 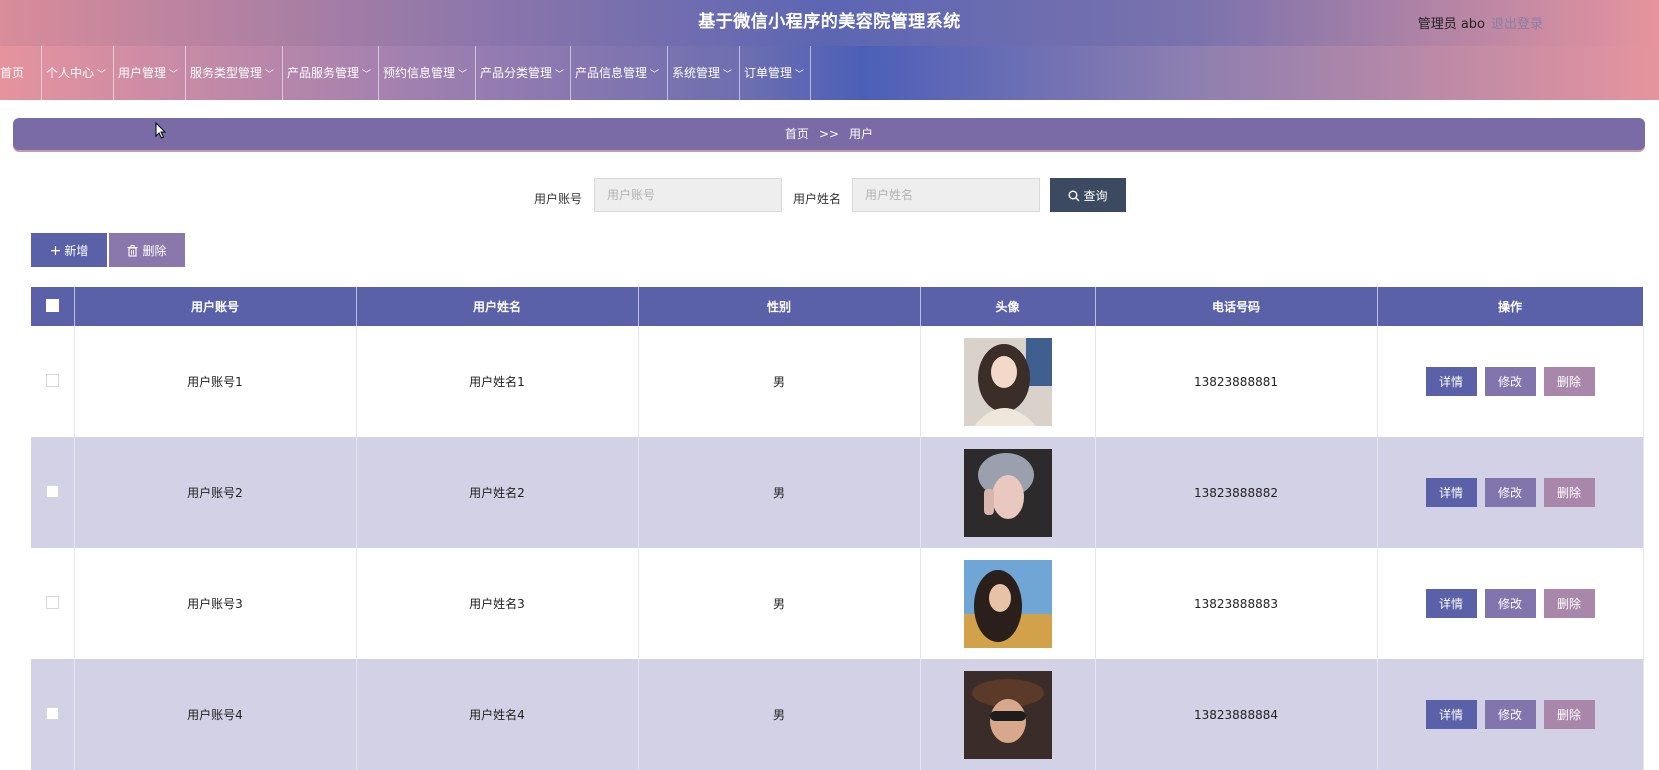 What do you see at coordinates (215, 381) in the screenshot?
I see `cell-account: 用户账号1` at bounding box center [215, 381].